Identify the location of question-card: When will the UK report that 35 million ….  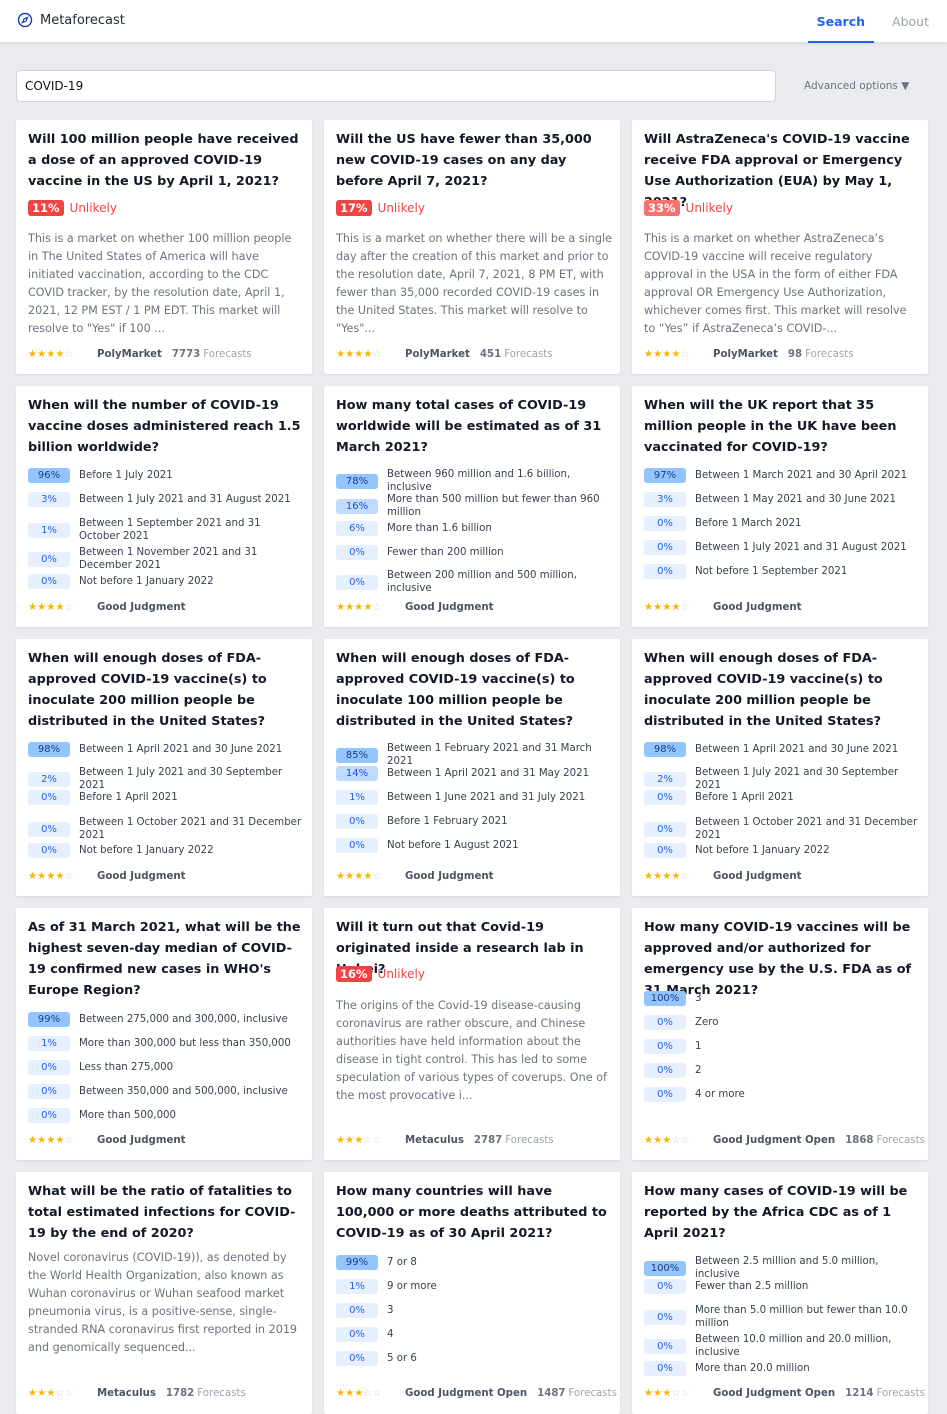
(780, 506).